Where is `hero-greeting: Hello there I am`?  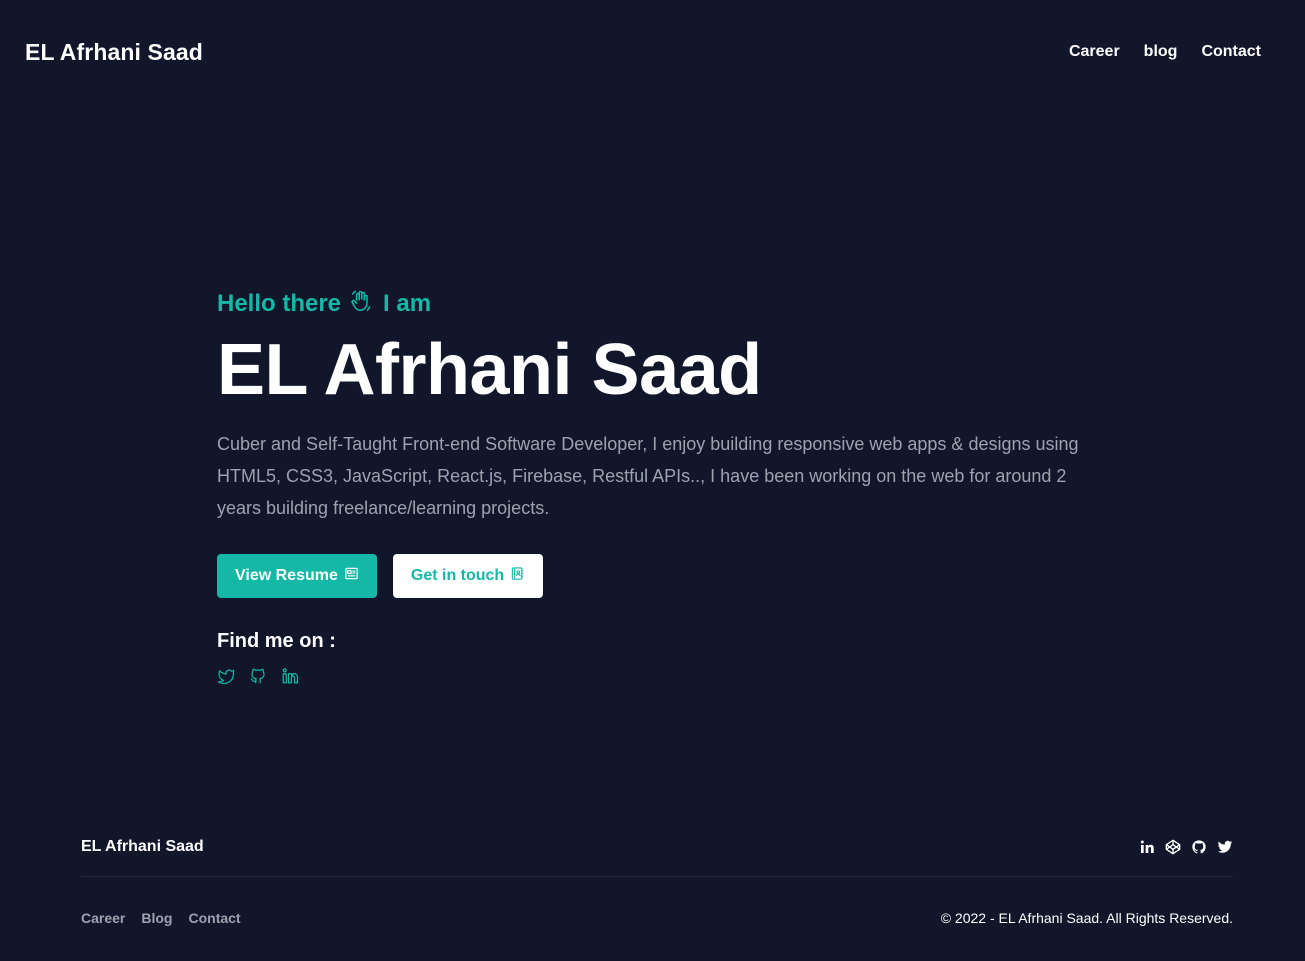
hero-greeting: Hello there I am is located at coordinates (657, 304).